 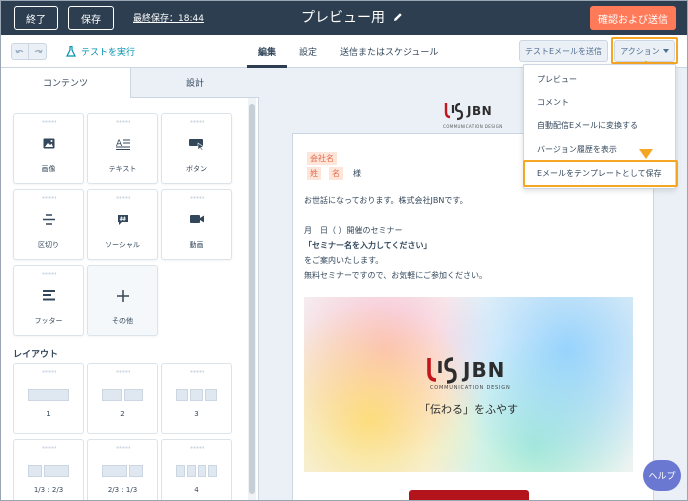 I want to click on flask-icon, so click(x=71, y=51).